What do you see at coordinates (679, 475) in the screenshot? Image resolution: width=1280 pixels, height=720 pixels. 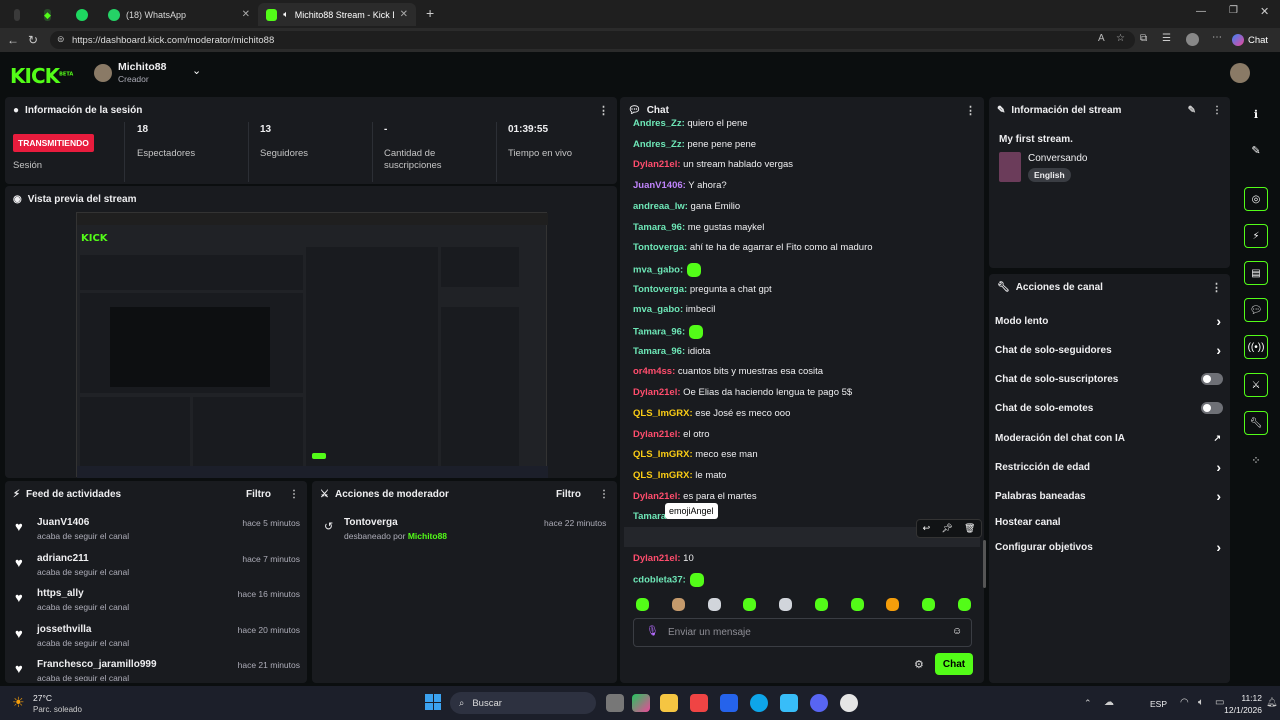 I see `chat-message: QLS_ImGRX: le mato` at bounding box center [679, 475].